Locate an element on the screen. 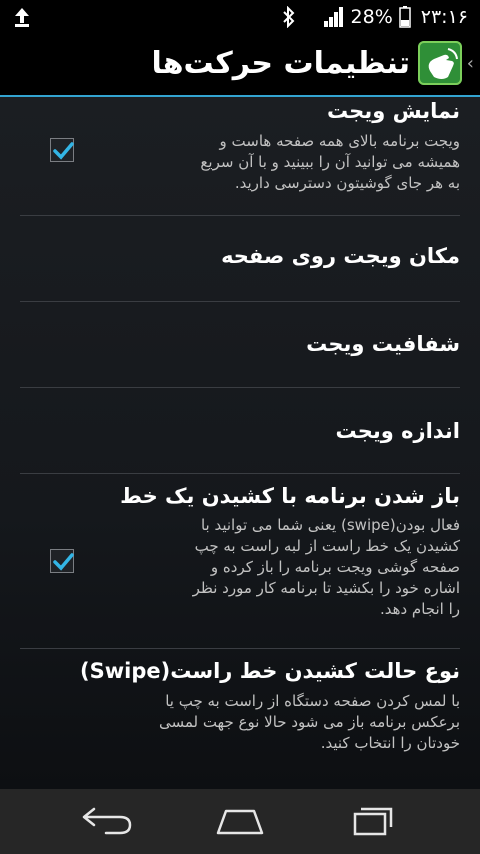  back-chevron-icon: ‹ is located at coordinates (470, 63).